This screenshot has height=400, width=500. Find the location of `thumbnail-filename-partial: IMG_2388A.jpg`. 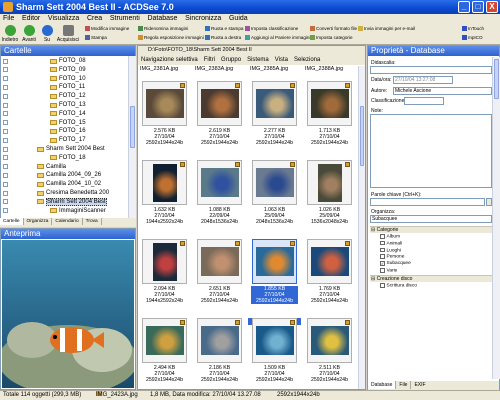

thumbnail-filename-partial: IMG_2388A.jpg is located at coordinates (324, 69).